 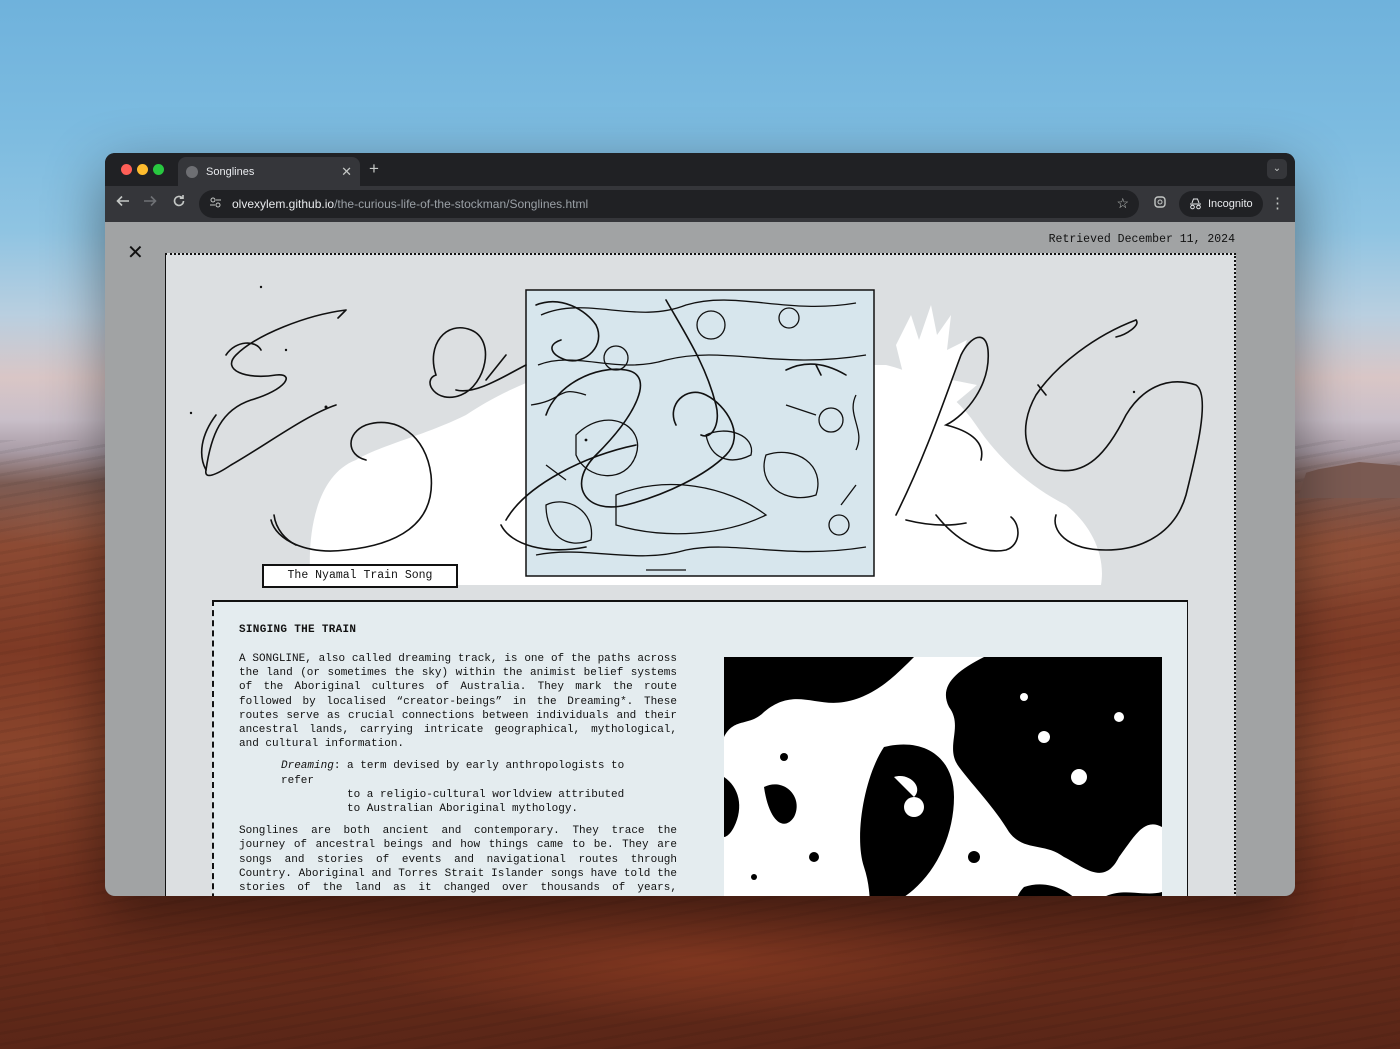 What do you see at coordinates (374, 169) in the screenshot?
I see `new-tab-button: +` at bounding box center [374, 169].